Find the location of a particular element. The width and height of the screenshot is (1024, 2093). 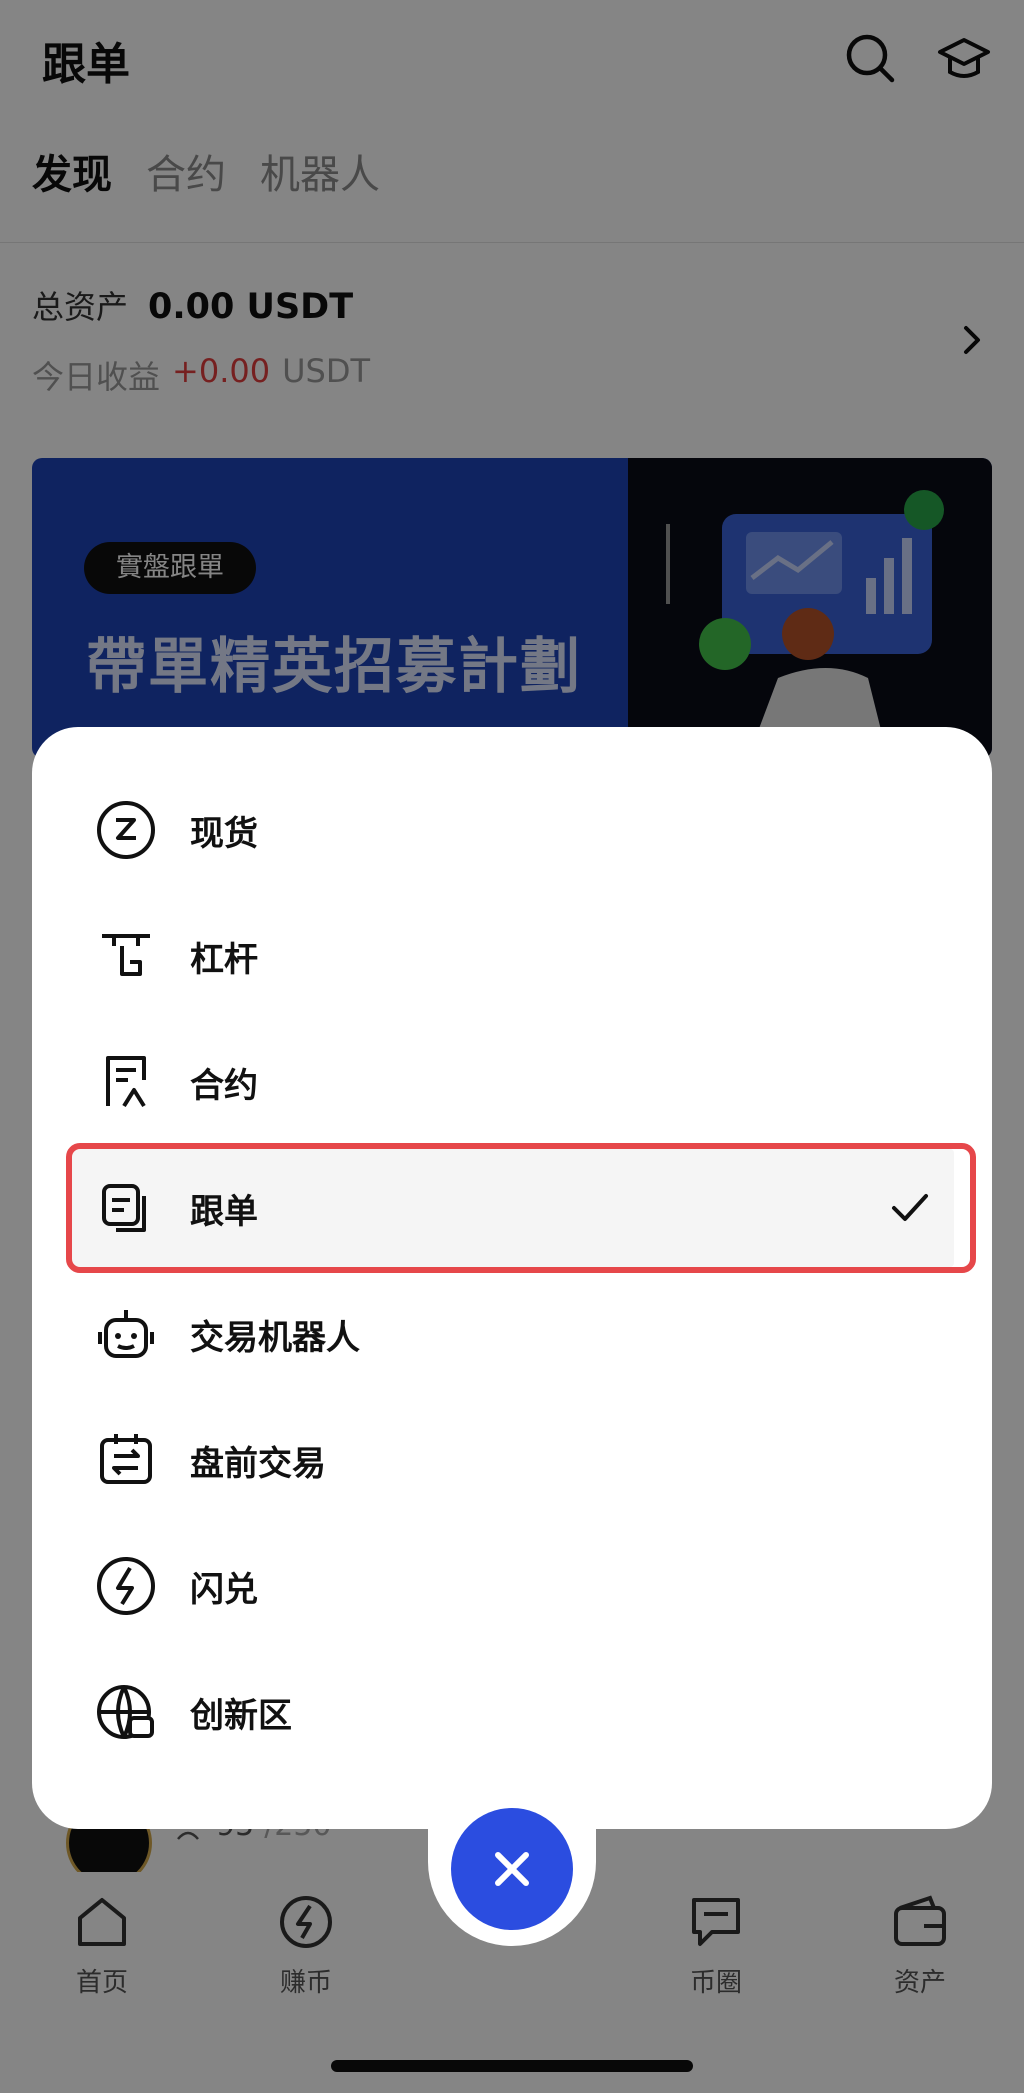

menu-item-label: 跟单 is located at coordinates (224, 1211).